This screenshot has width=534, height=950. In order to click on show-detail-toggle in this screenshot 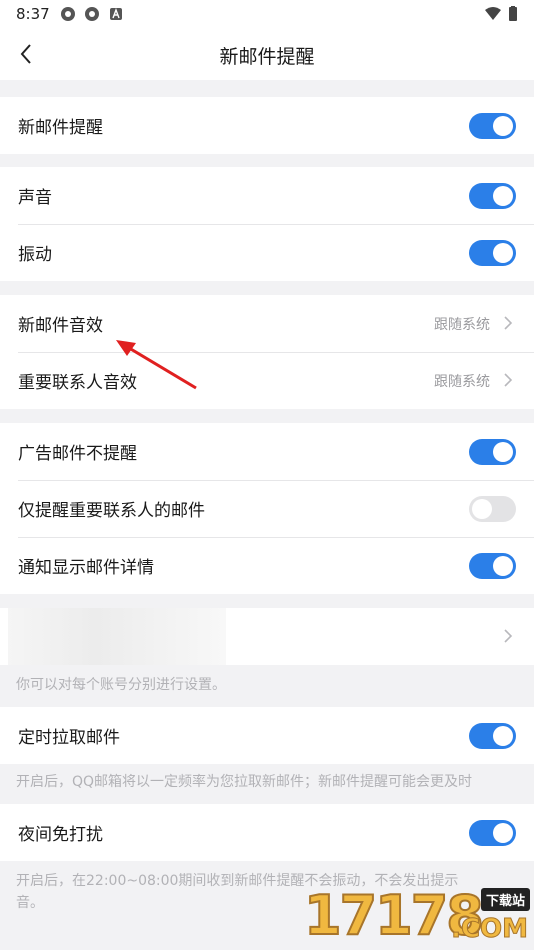, I will do `click(492, 566)`.